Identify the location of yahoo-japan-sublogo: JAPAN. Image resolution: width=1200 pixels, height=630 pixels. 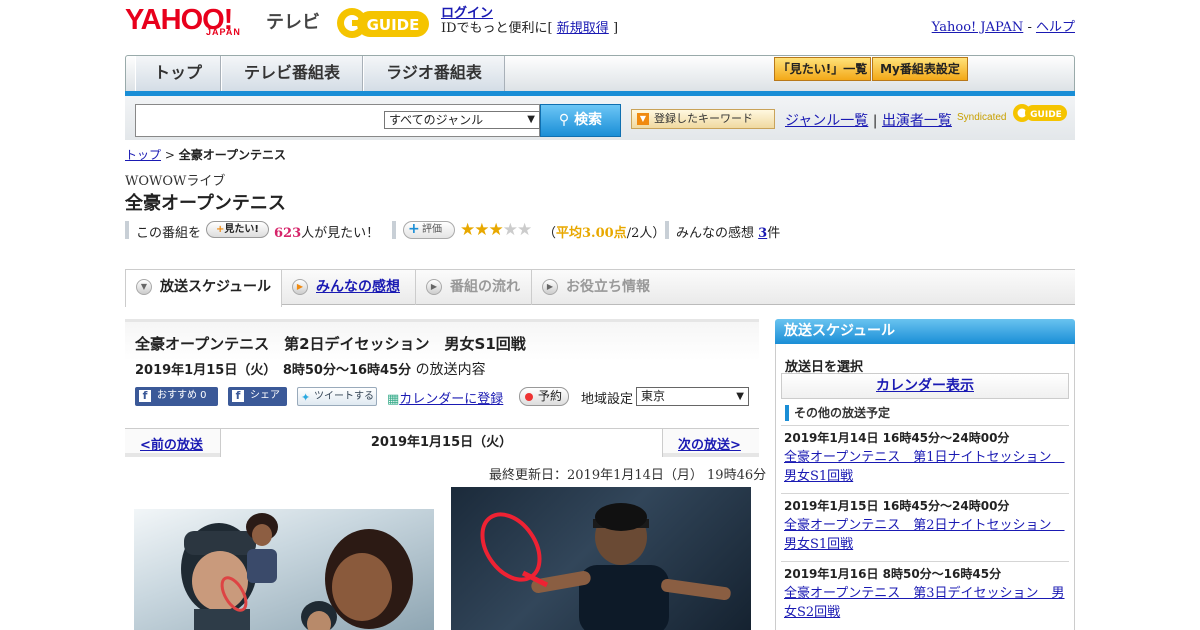
(223, 32).